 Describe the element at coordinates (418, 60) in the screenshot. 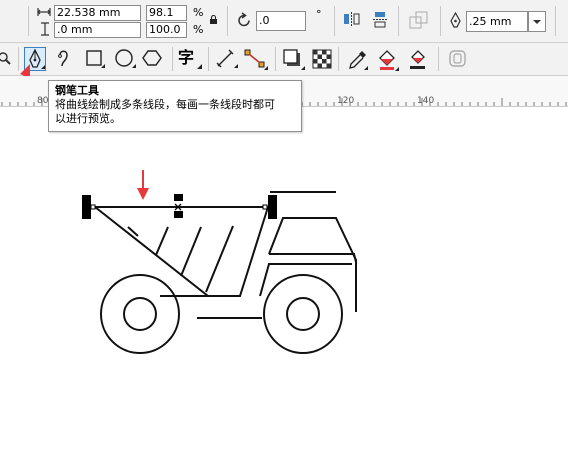

I see `smart-fill-tool-icon` at that location.